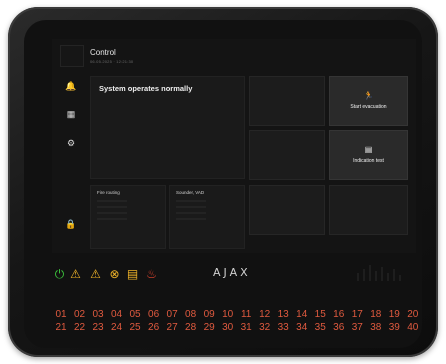  Describe the element at coordinates (357, 327) in the screenshot. I see `zone-37: 37` at that location.